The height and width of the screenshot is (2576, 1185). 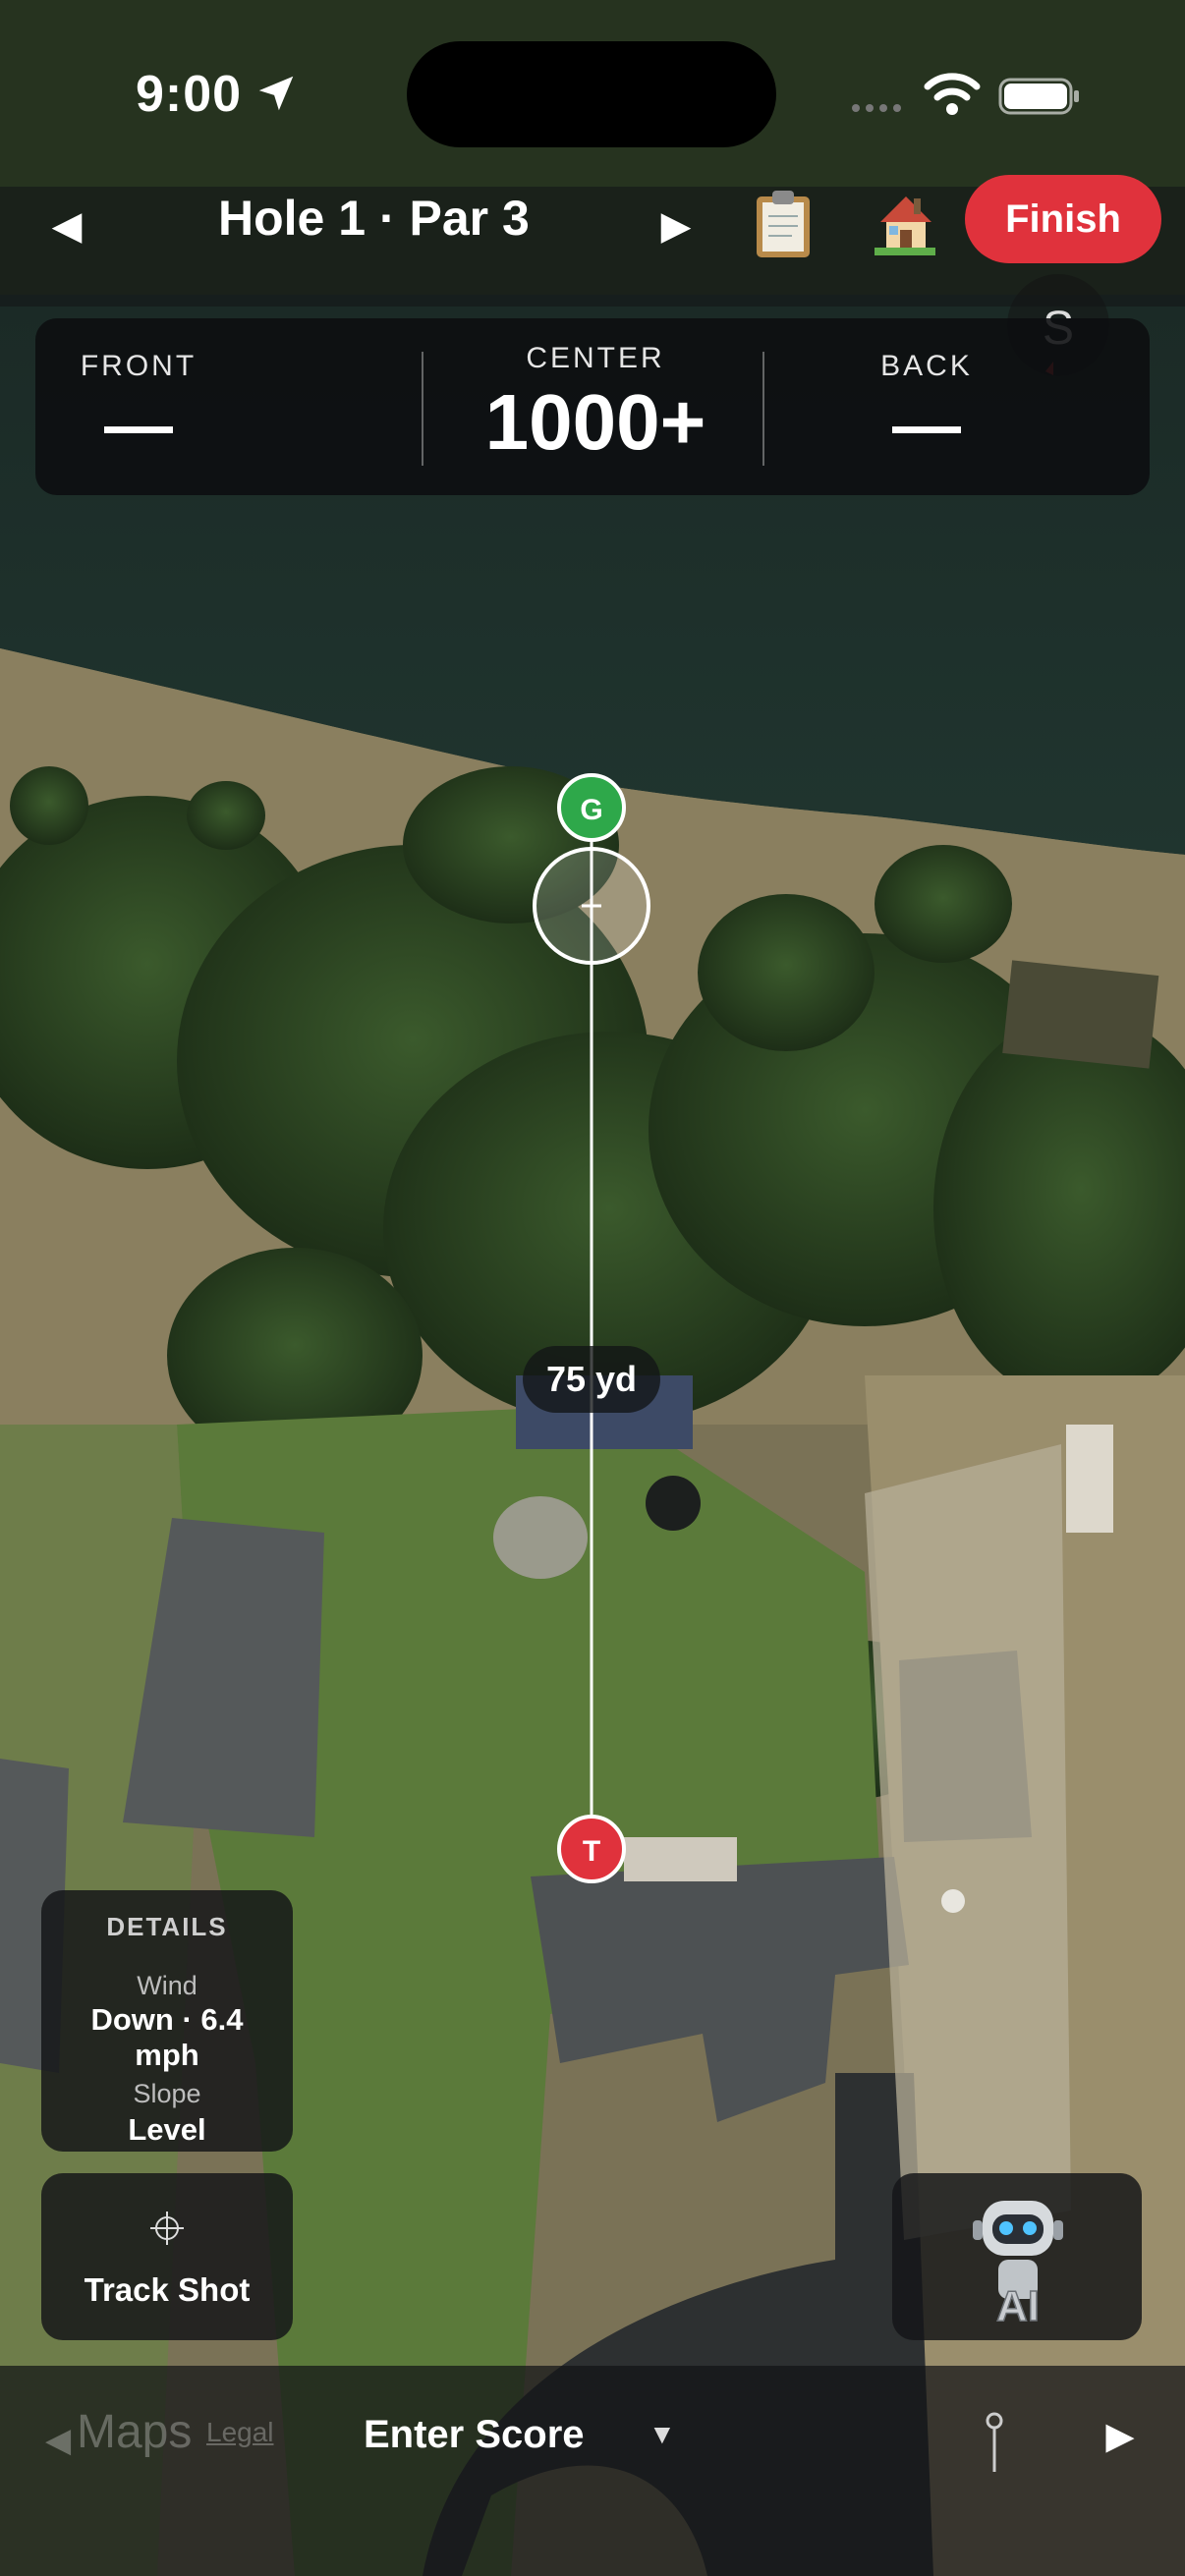 What do you see at coordinates (167, 2228) in the screenshot?
I see `crosshair-icon` at bounding box center [167, 2228].